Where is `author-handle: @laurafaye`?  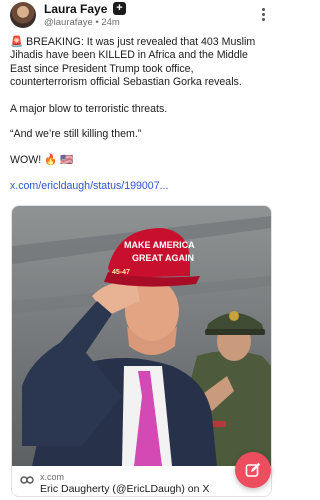 author-handle: @laurafaye is located at coordinates (68, 22).